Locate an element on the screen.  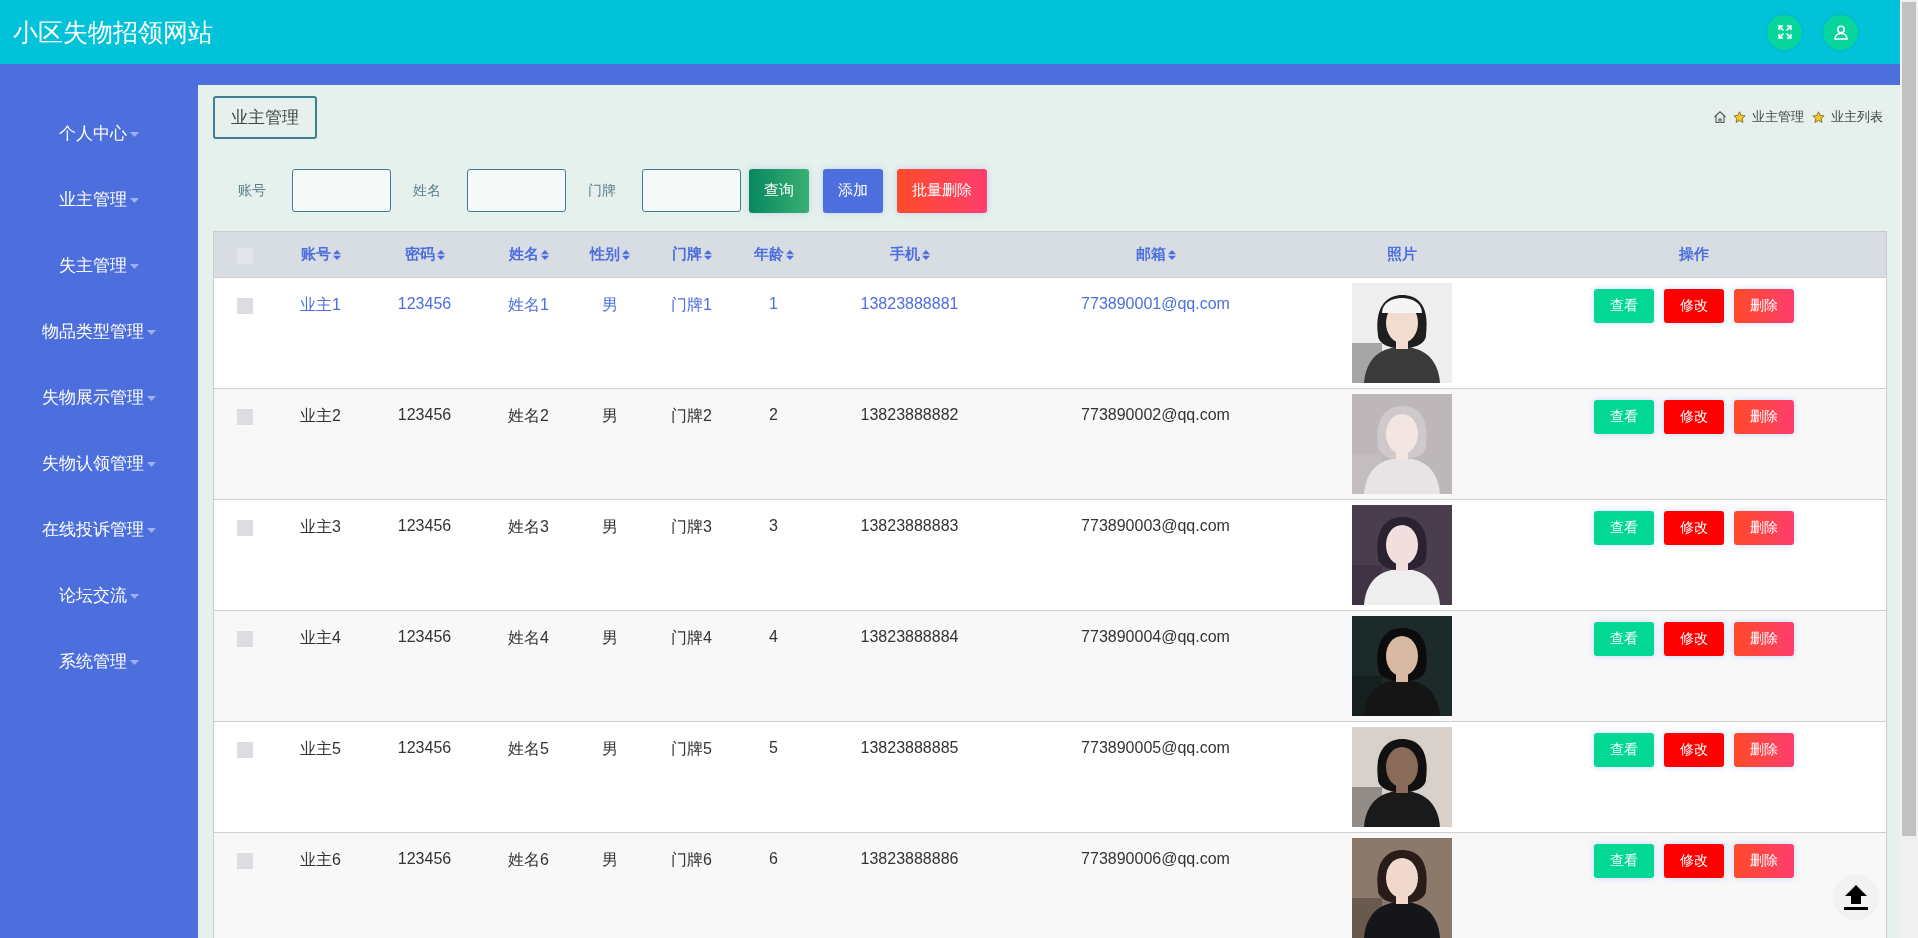
table-cell: 业主3 is located at coordinates (320, 526).